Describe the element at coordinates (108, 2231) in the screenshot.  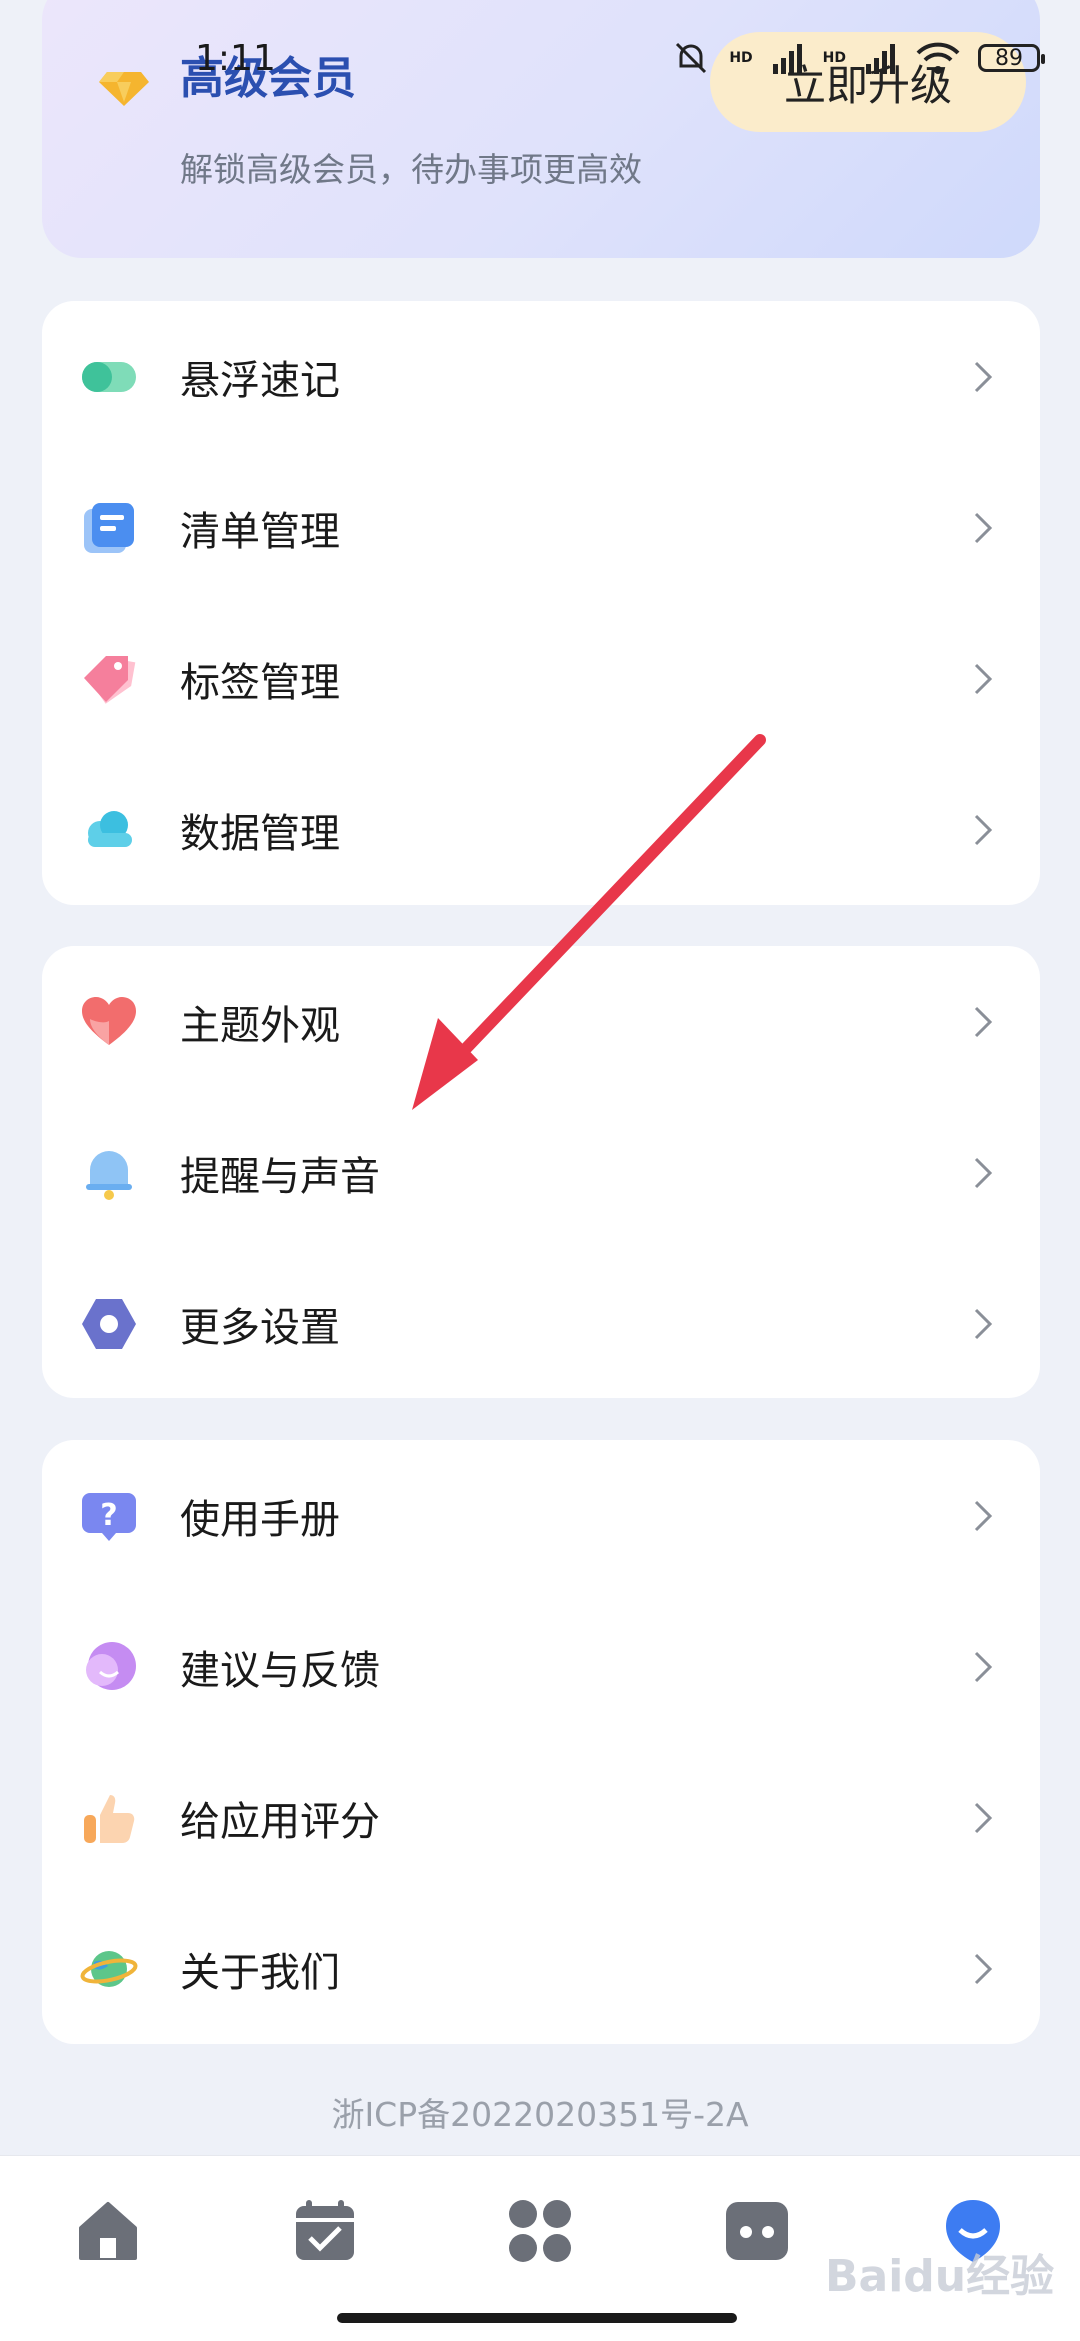
I see `home-icon` at that location.